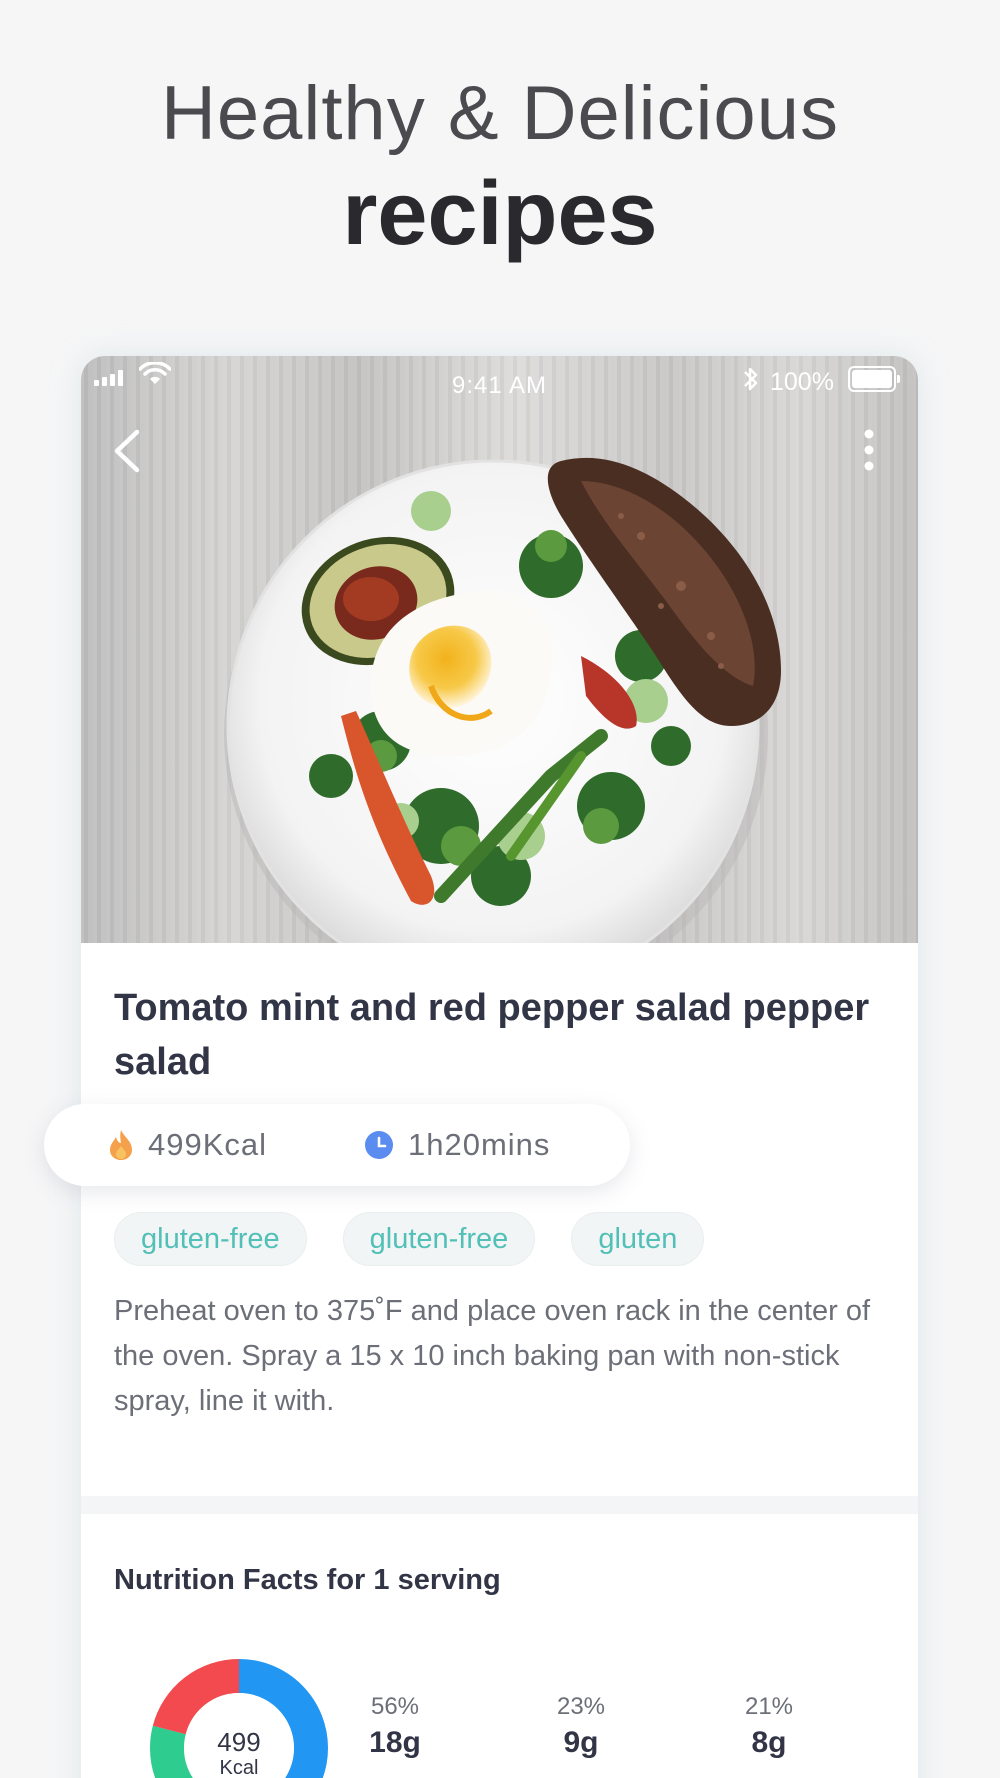 This screenshot has height=1778, width=1000. I want to click on battery-icon, so click(874, 379).